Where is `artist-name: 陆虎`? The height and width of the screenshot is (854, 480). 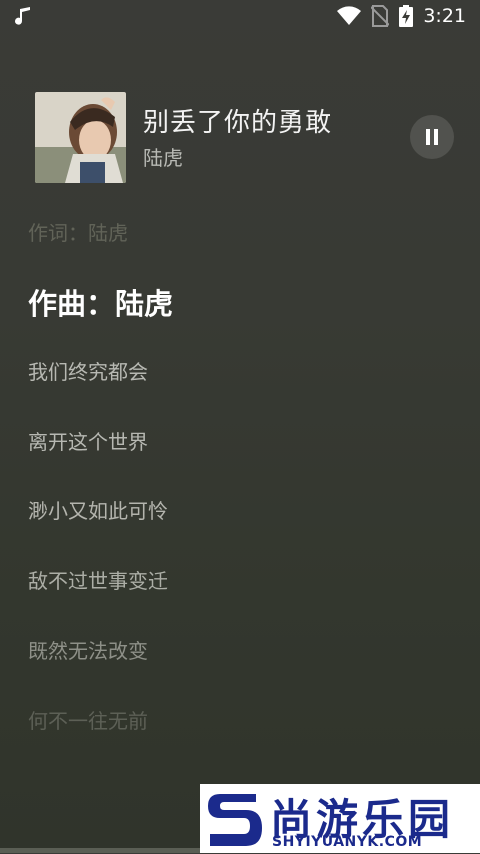 artist-name: 陆虎 is located at coordinates (163, 156).